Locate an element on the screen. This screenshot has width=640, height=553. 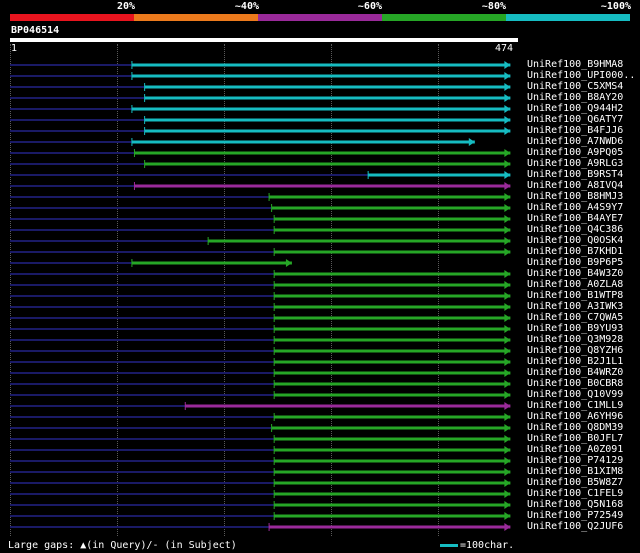
hit-name-label: UniRef100_A7NWD6 is located at coordinates (575, 141).